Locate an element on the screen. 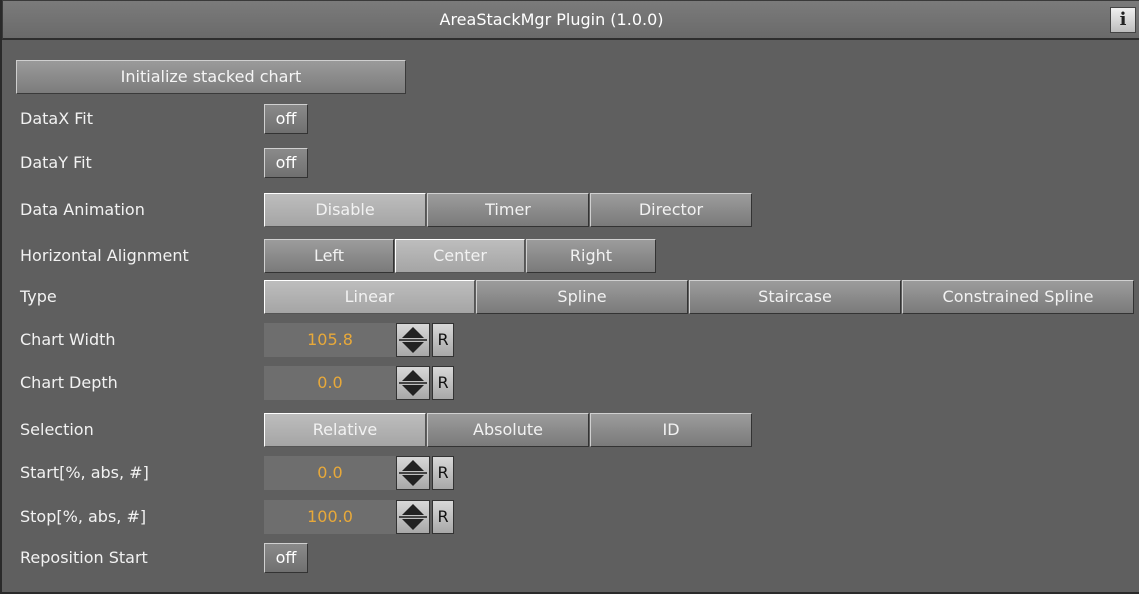 The height and width of the screenshot is (594, 1139). start-spinner is located at coordinates (413, 473).